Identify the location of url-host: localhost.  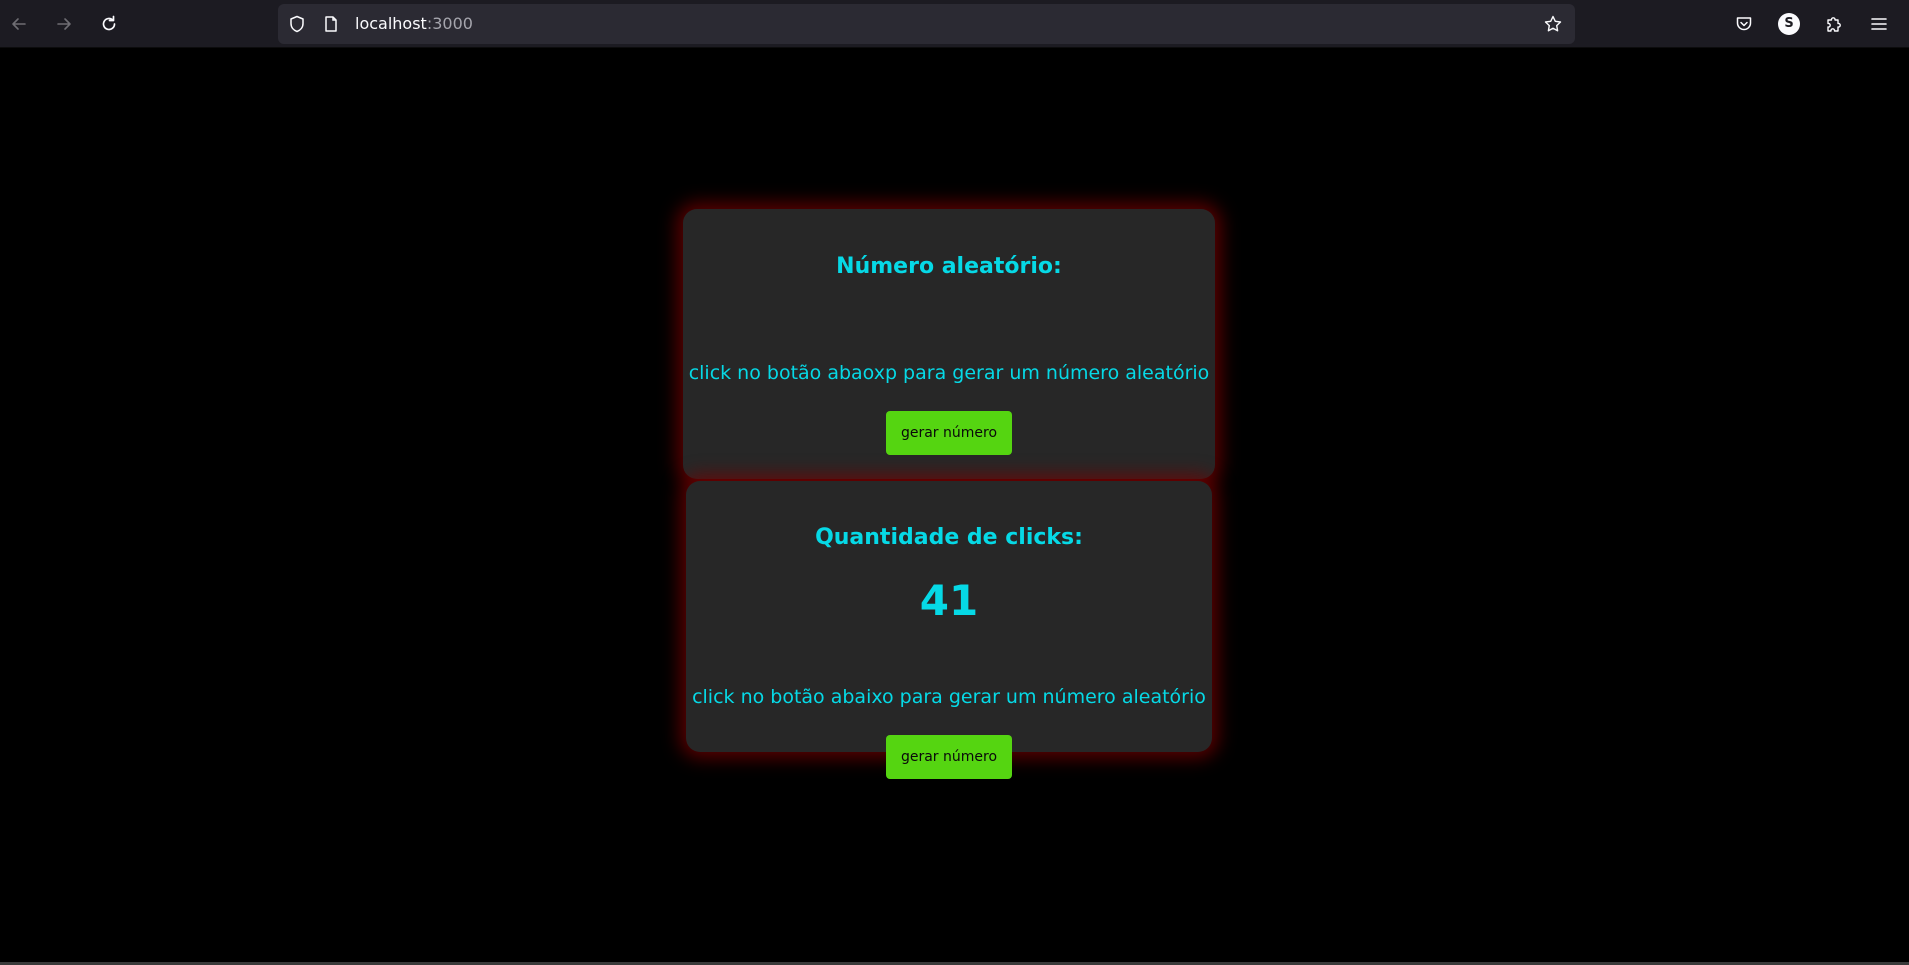
(391, 23).